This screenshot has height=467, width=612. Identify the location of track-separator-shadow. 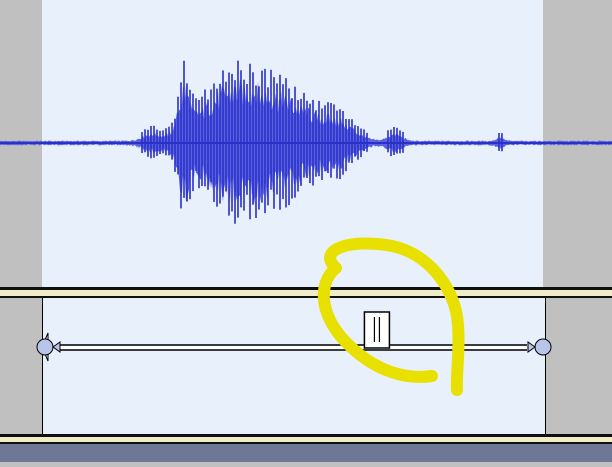
(306, 297).